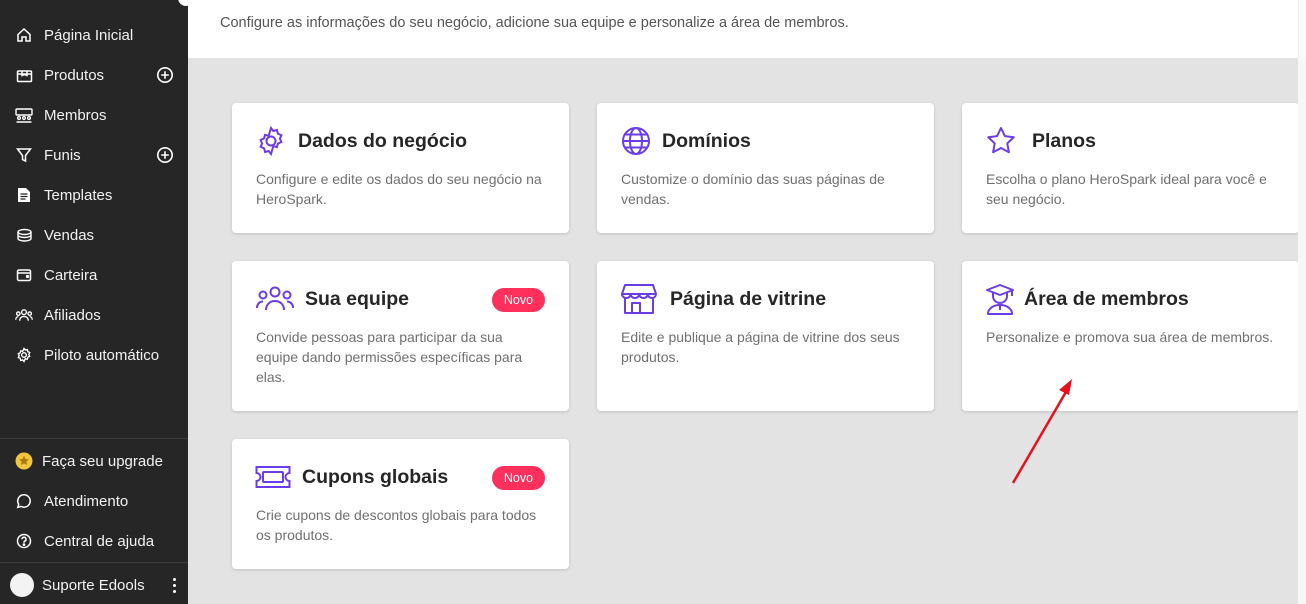 Image resolution: width=1306 pixels, height=604 pixels. I want to click on sidebar-item-afiliados: Afiliados, so click(94, 315).